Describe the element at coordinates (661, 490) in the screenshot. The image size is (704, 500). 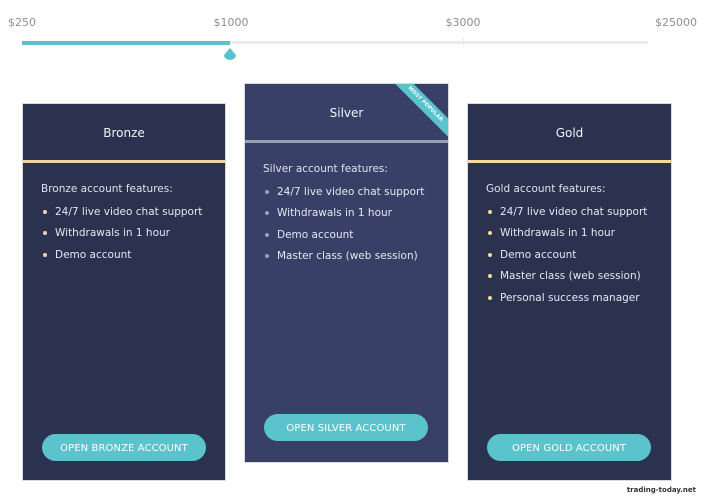
I see `watermark: trading-today.net` at that location.